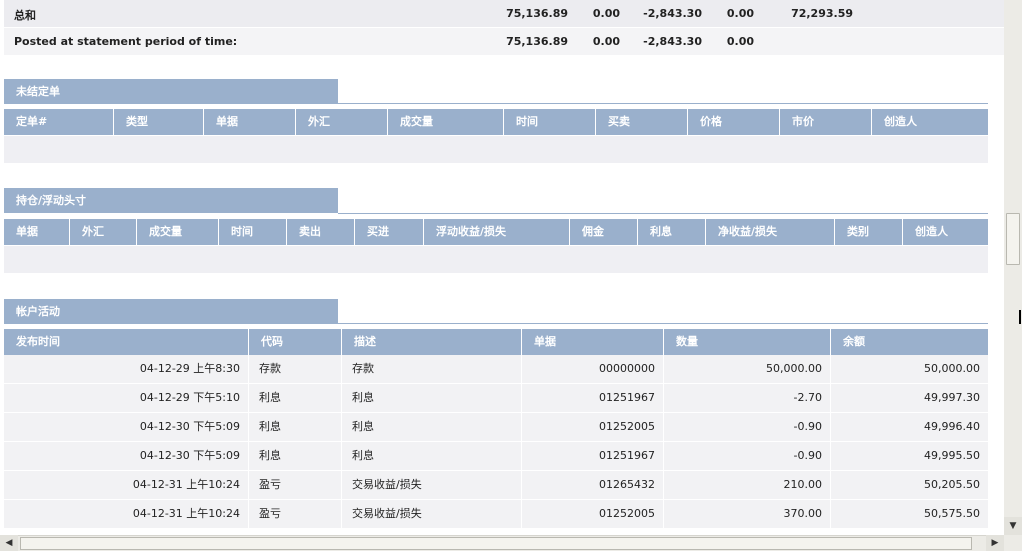  What do you see at coordinates (432, 514) in the screenshot?
I see `activity-description: 交易收益/损失` at bounding box center [432, 514].